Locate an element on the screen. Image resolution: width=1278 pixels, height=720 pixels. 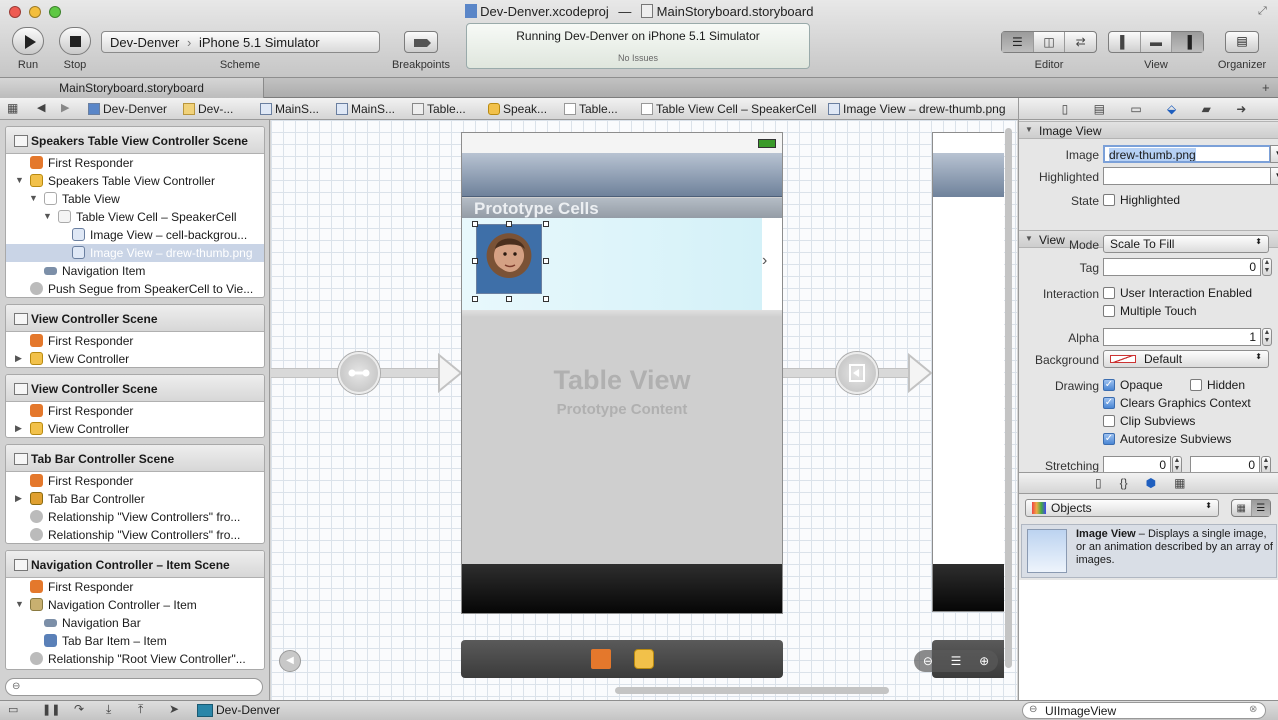
hide-debug-area-icon: ▭ is located at coordinates (13, 709).